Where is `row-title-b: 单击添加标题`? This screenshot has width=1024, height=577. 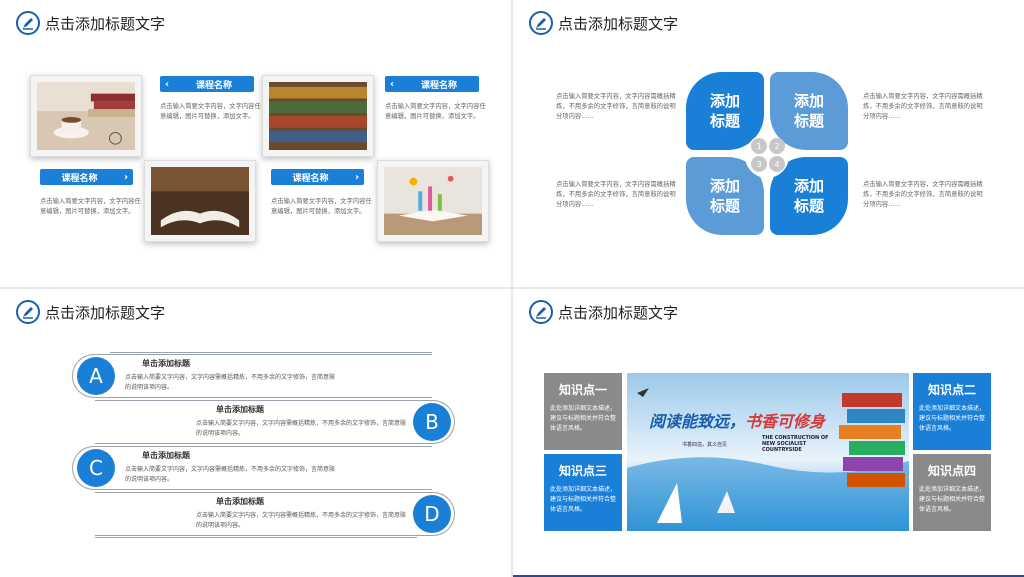 row-title-b: 单击添加标题 is located at coordinates (240, 409).